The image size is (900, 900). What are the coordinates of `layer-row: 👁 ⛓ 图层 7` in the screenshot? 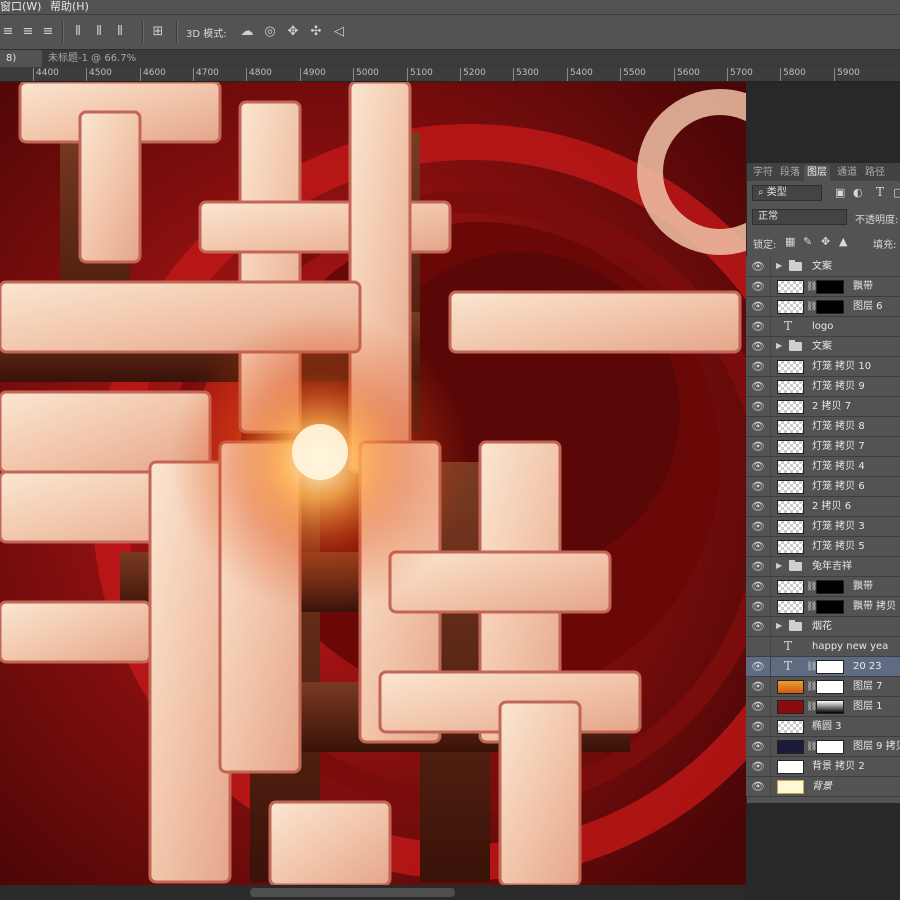 It's located at (823, 687).